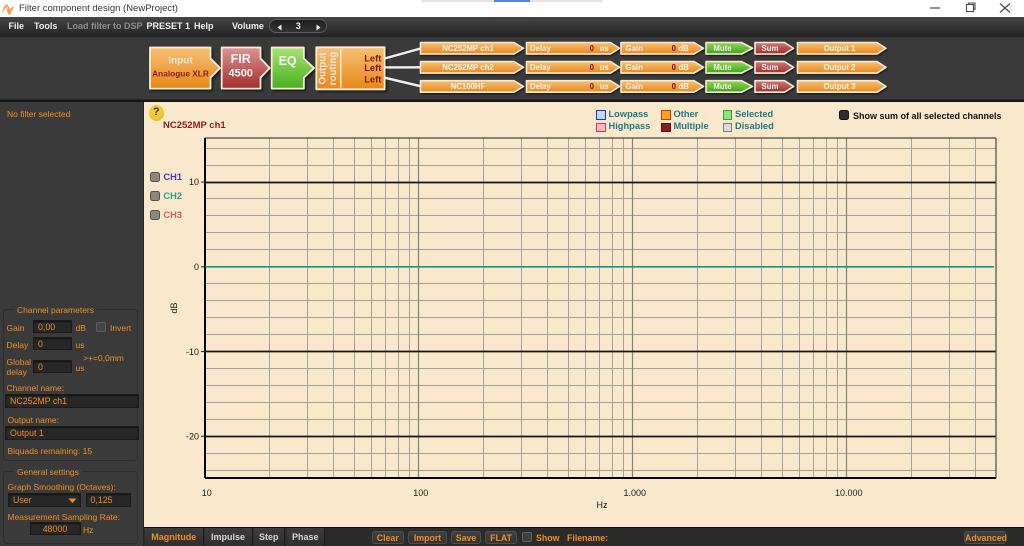  I want to click on svg-text: routing, so click(333, 69).